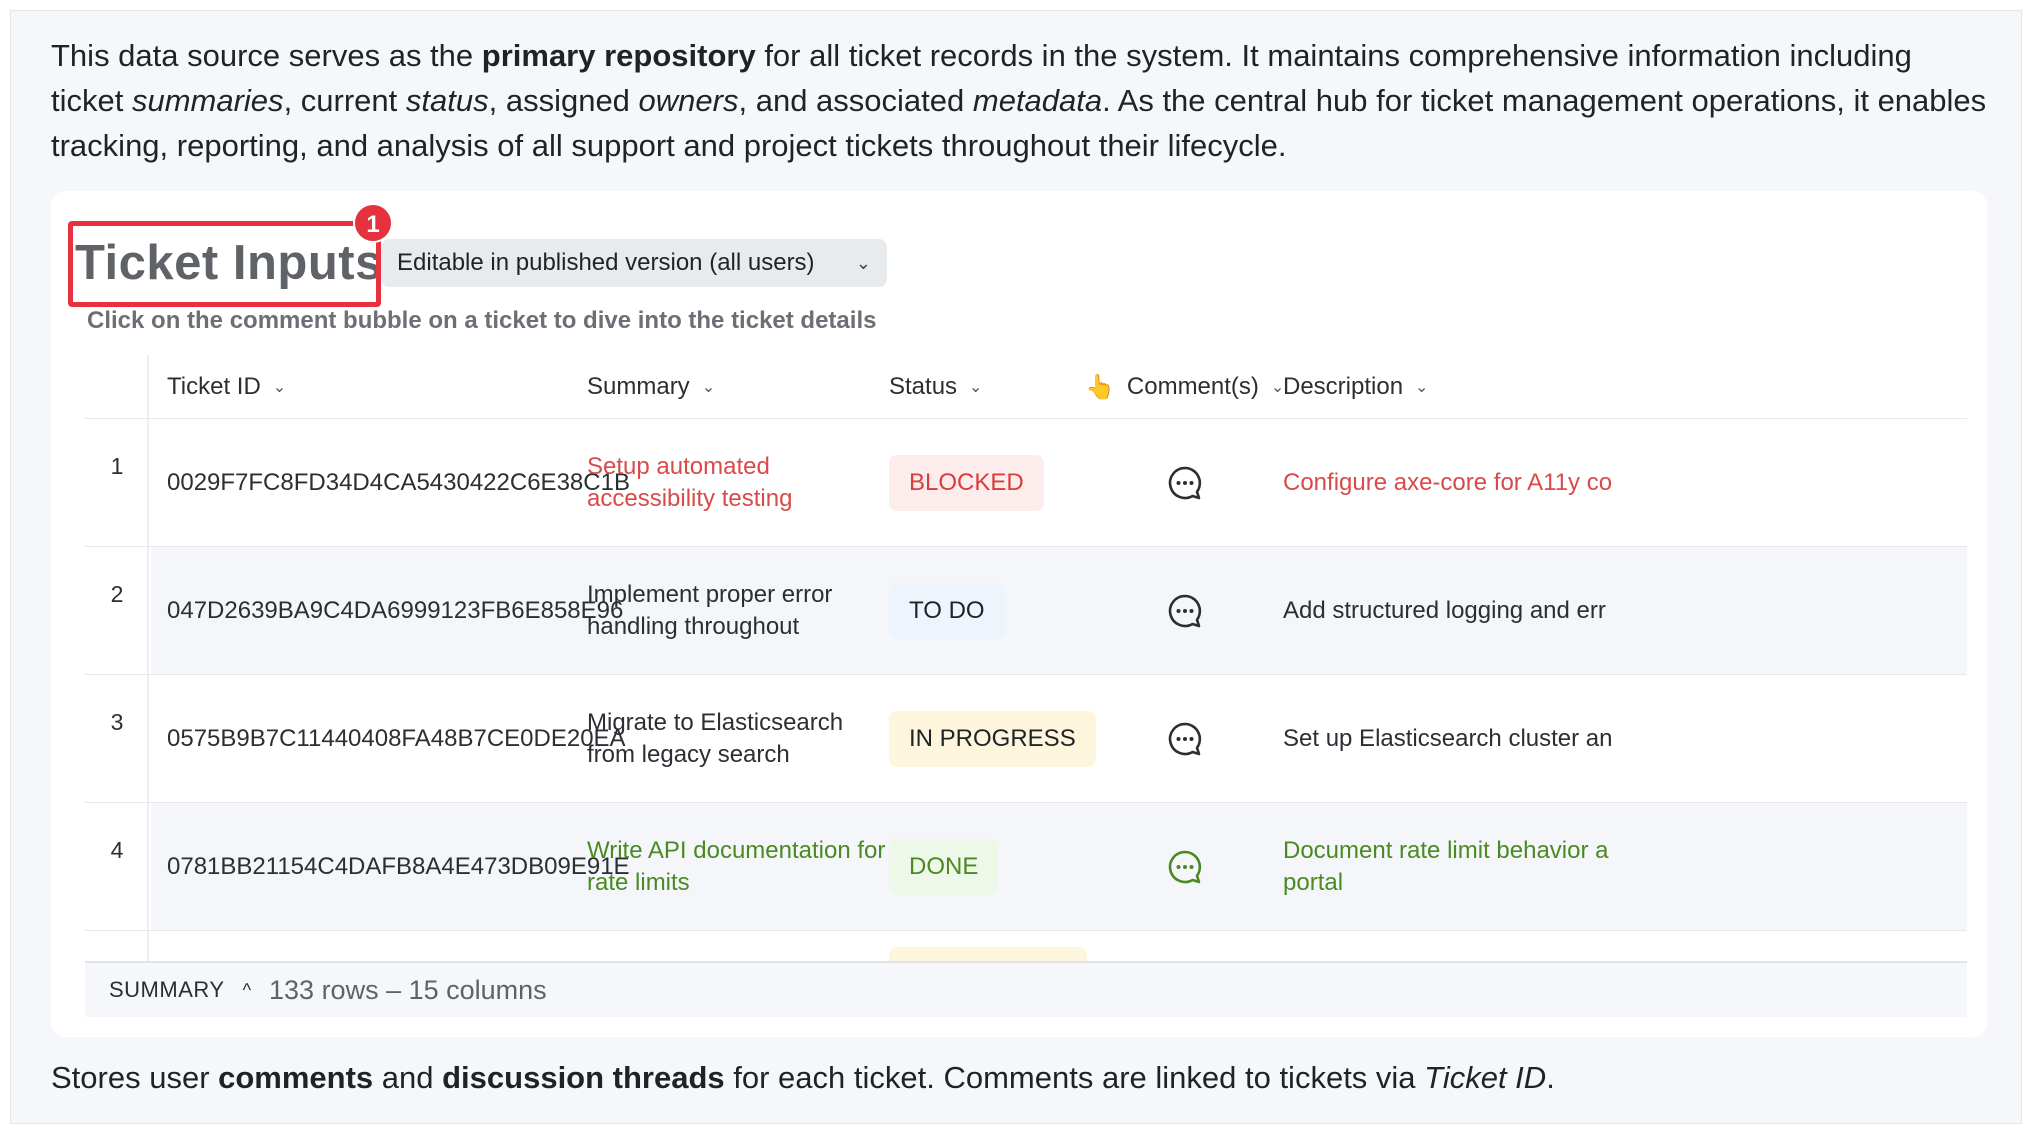 The width and height of the screenshot is (2032, 1134). Describe the element at coordinates (117, 594) in the screenshot. I see `row-number: 2` at that location.